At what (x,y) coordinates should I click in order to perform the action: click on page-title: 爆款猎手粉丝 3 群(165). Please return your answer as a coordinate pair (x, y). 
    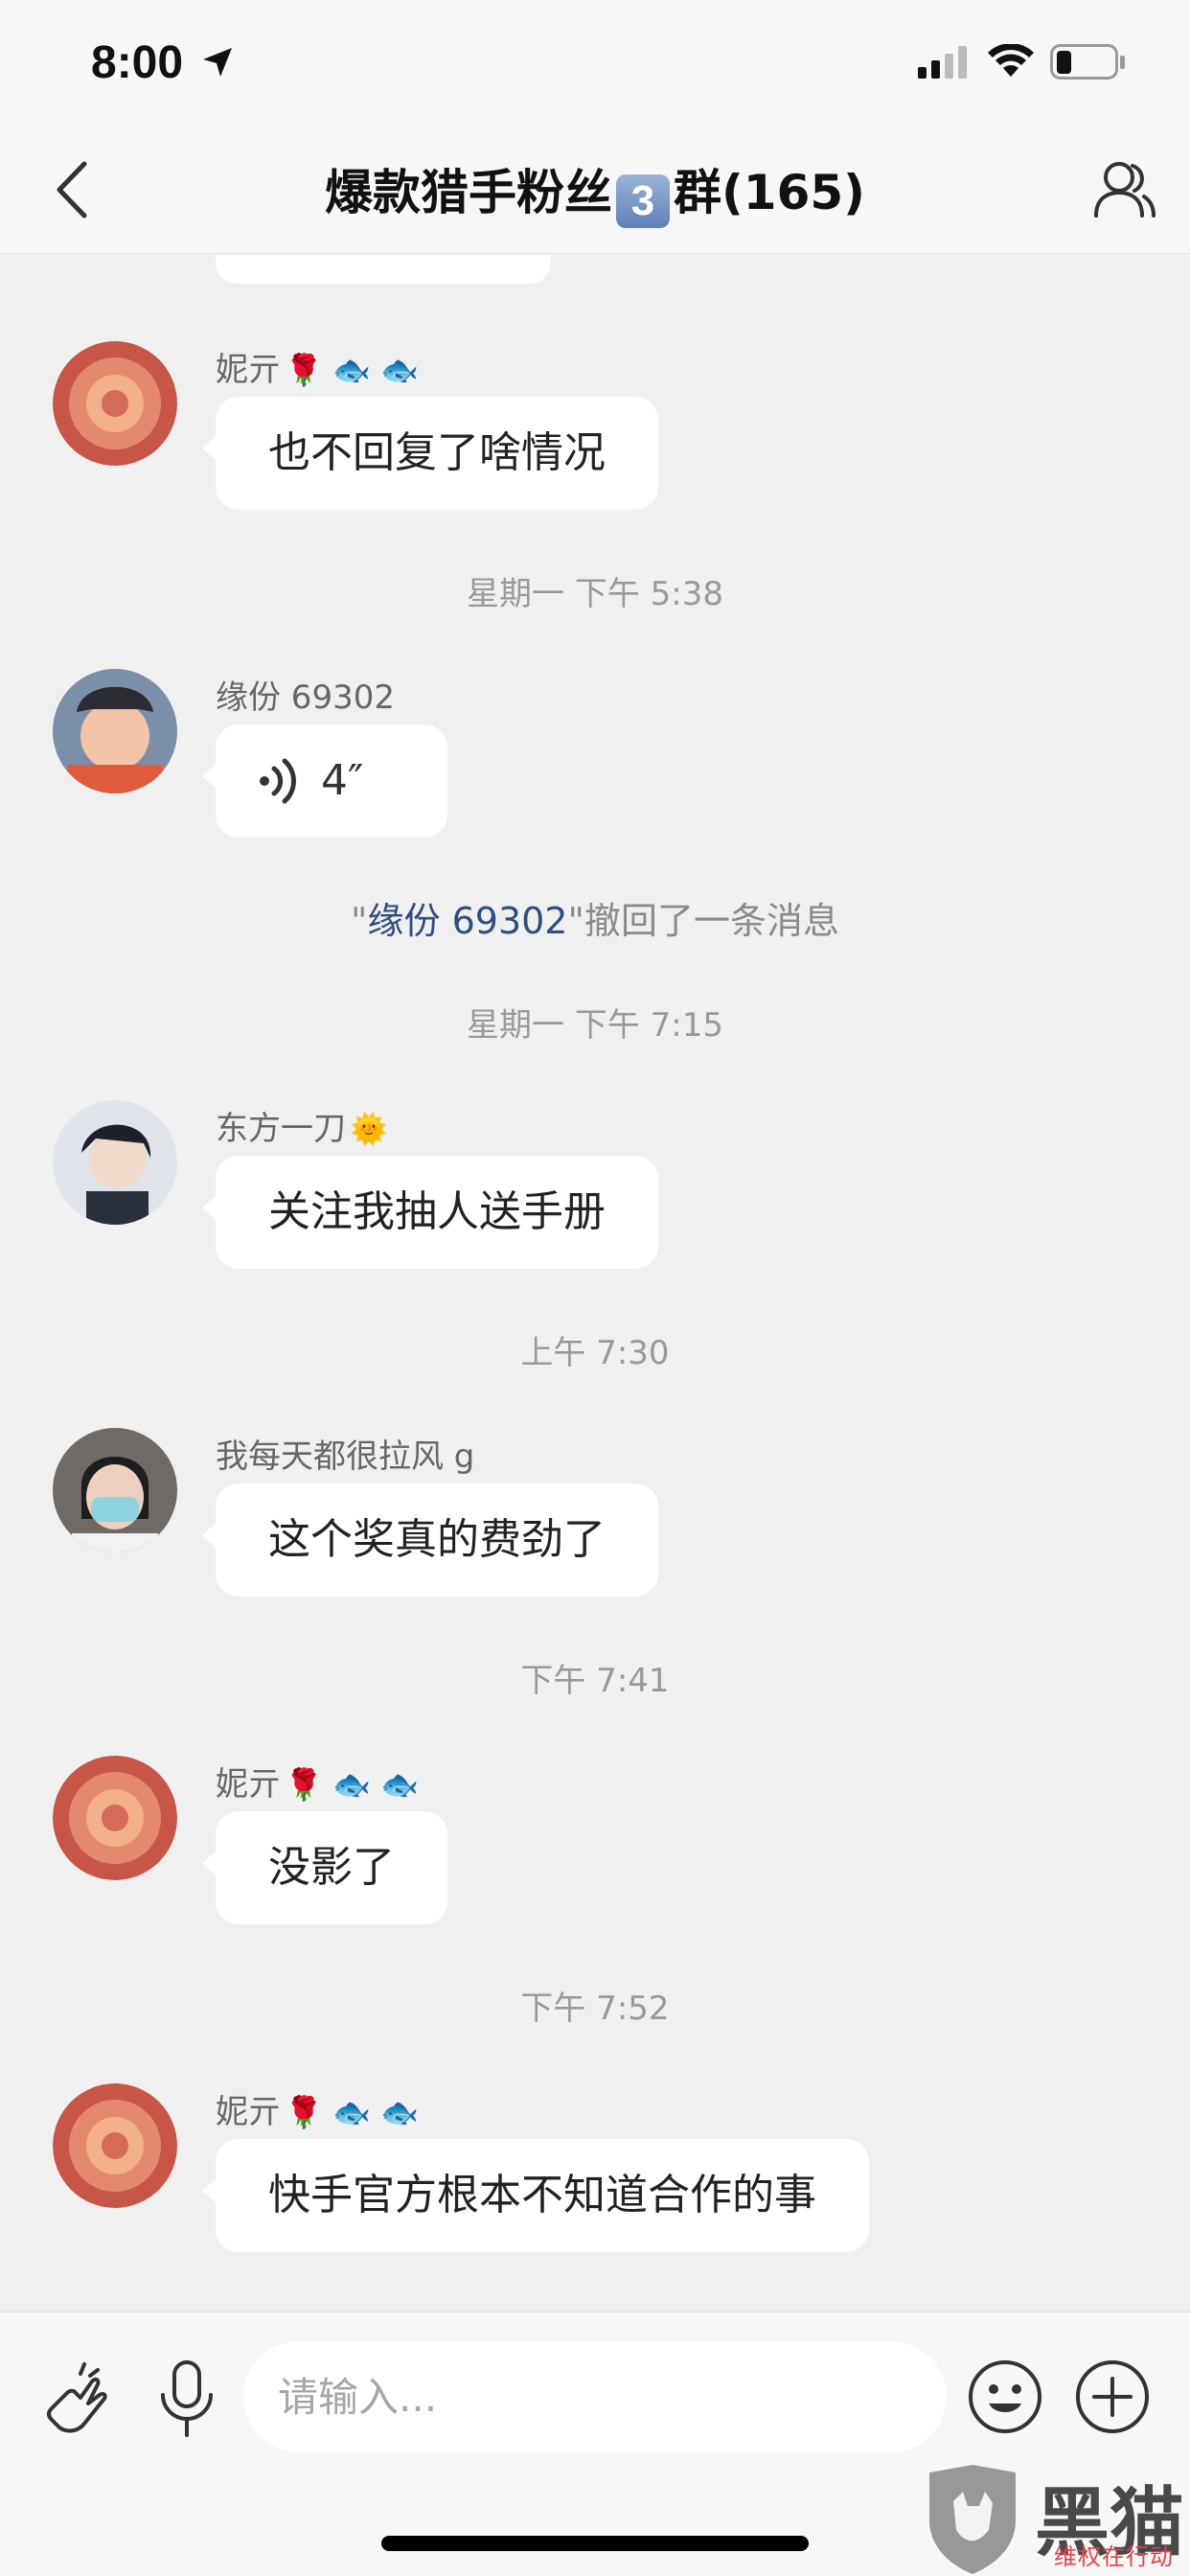
    Looking at the image, I should click on (595, 191).